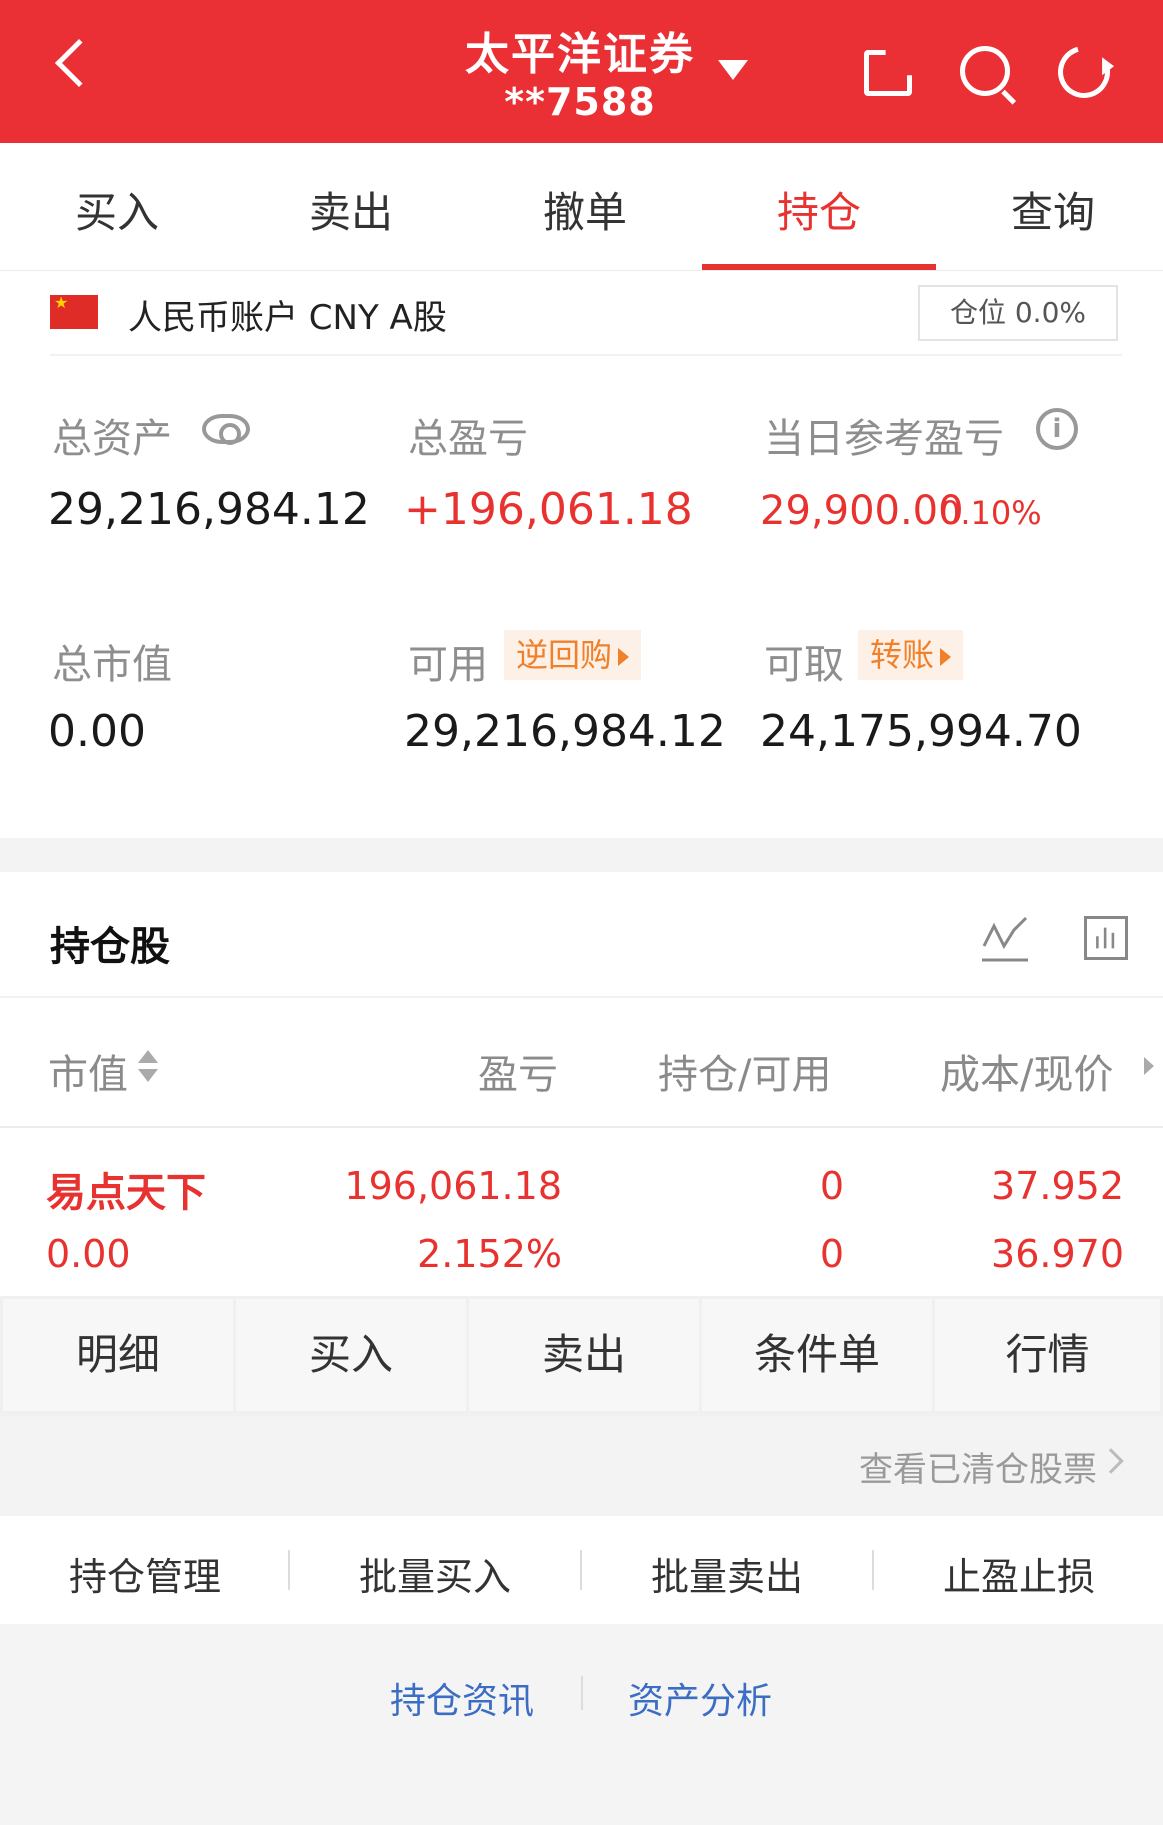 This screenshot has height=1825, width=1163. I want to click on daily-pnl-label: 当日参考盈亏, so click(884, 439).